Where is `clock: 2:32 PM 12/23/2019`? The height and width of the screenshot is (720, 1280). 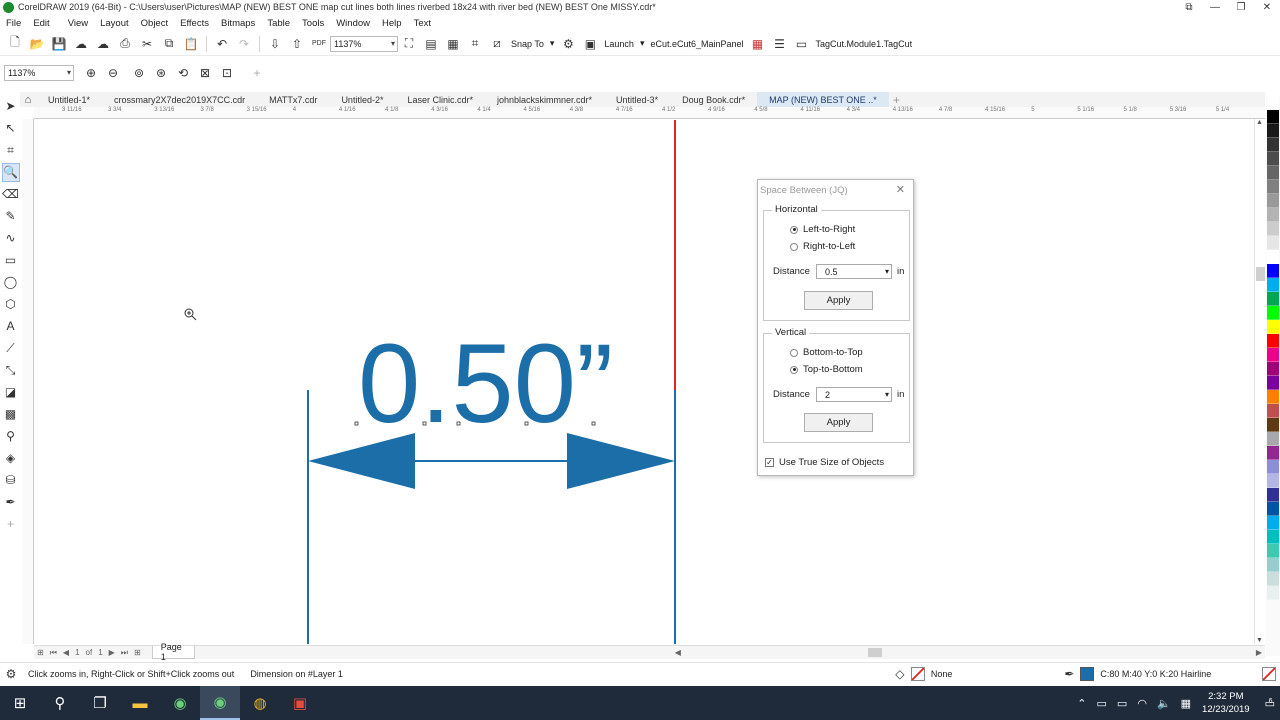 clock: 2:32 PM 12/23/2019 is located at coordinates (1226, 703).